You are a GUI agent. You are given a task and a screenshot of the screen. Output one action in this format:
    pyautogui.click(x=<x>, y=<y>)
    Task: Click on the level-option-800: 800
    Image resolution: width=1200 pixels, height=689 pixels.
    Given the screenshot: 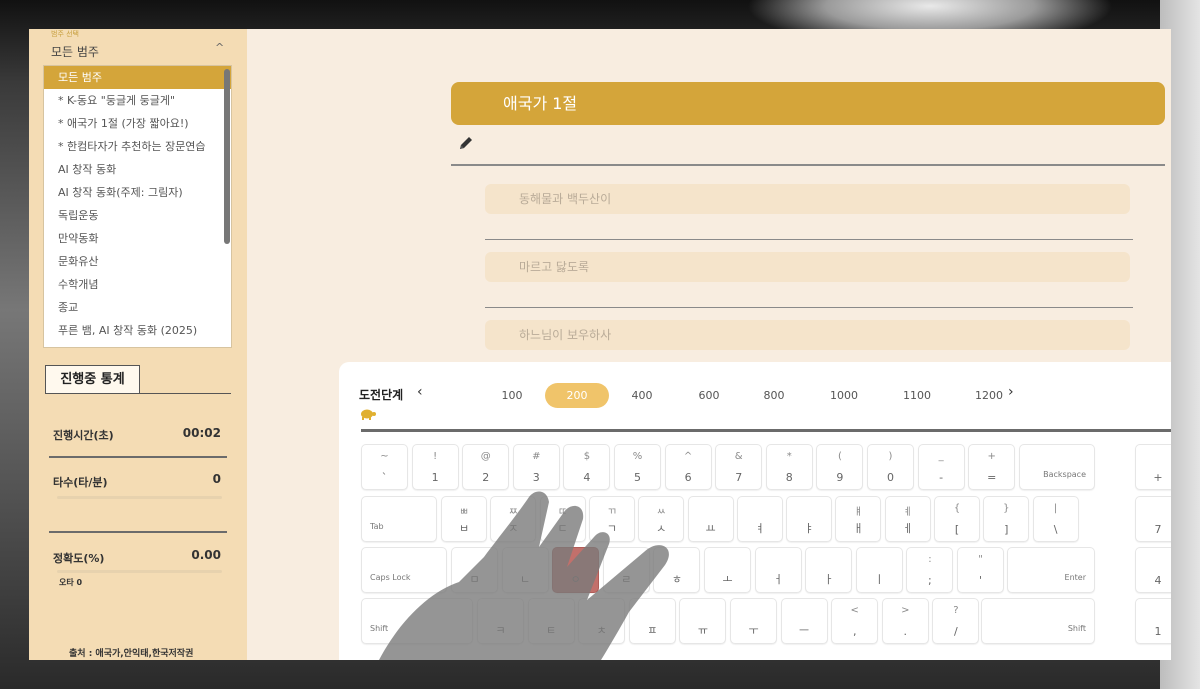 What is the action you would take?
    pyautogui.click(x=774, y=395)
    